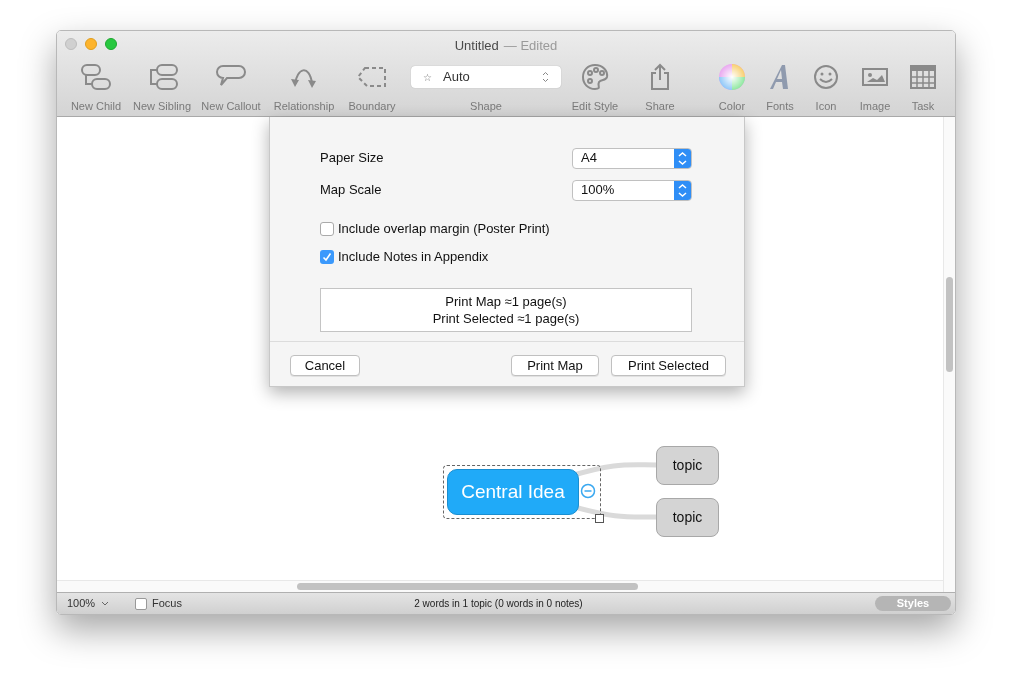 This screenshot has height=695, width=1012. What do you see at coordinates (668, 365) in the screenshot?
I see `dialog-button: Print Selected` at bounding box center [668, 365].